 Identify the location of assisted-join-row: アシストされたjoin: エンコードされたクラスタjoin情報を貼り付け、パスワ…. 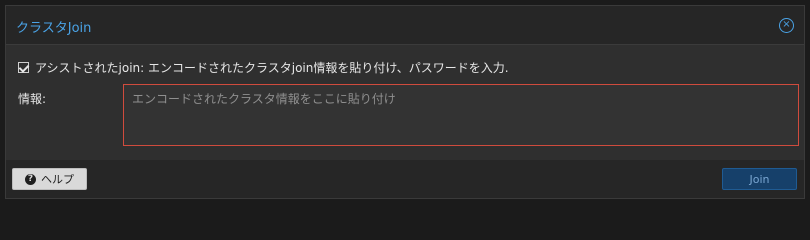
(263, 67).